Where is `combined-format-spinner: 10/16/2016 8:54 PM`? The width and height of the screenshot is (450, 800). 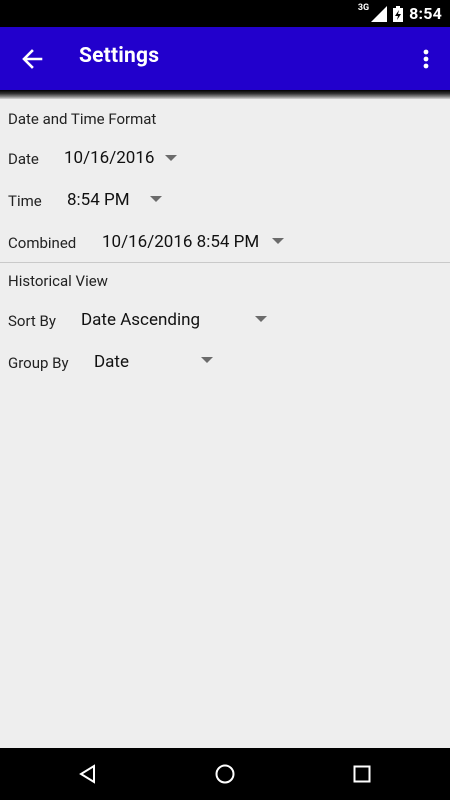
combined-format-spinner: 10/16/2016 8:54 PM is located at coordinates (180, 242).